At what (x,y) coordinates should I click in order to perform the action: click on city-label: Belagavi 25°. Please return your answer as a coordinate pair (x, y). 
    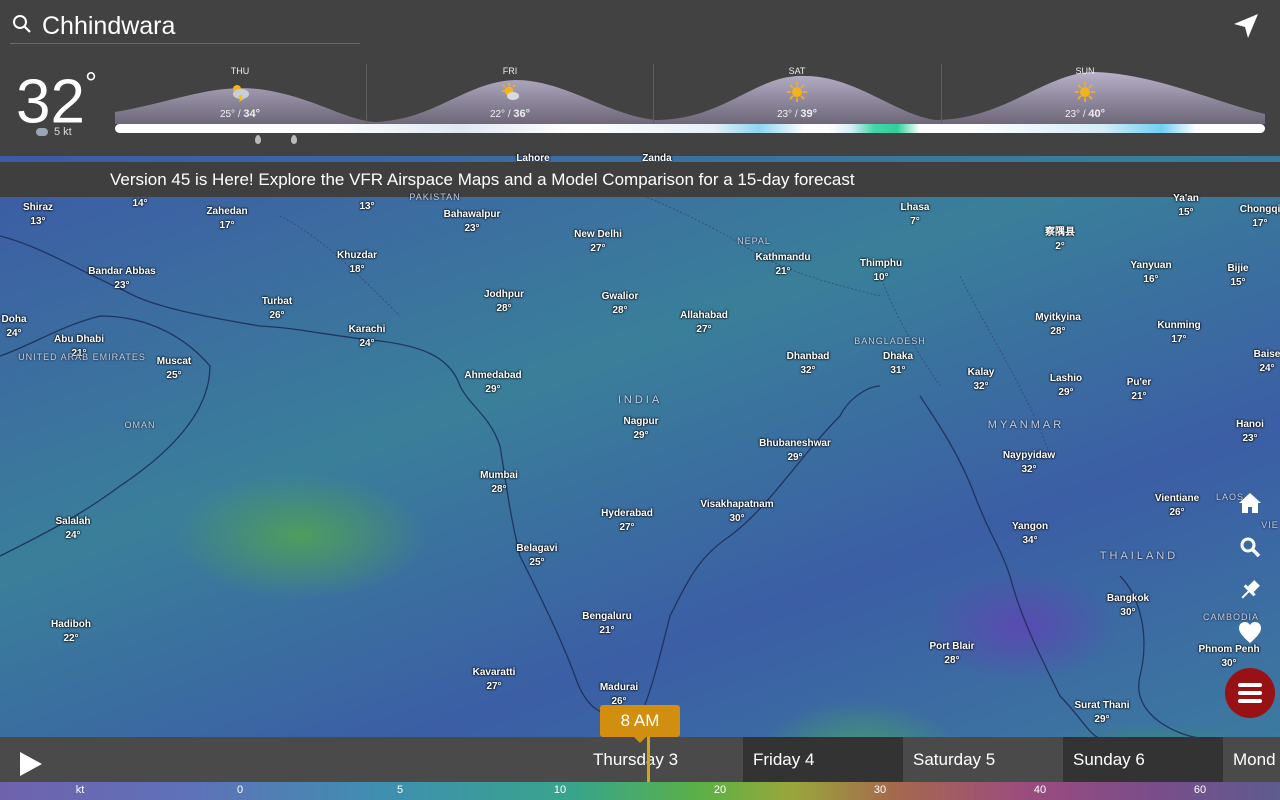
    Looking at the image, I should click on (536, 556).